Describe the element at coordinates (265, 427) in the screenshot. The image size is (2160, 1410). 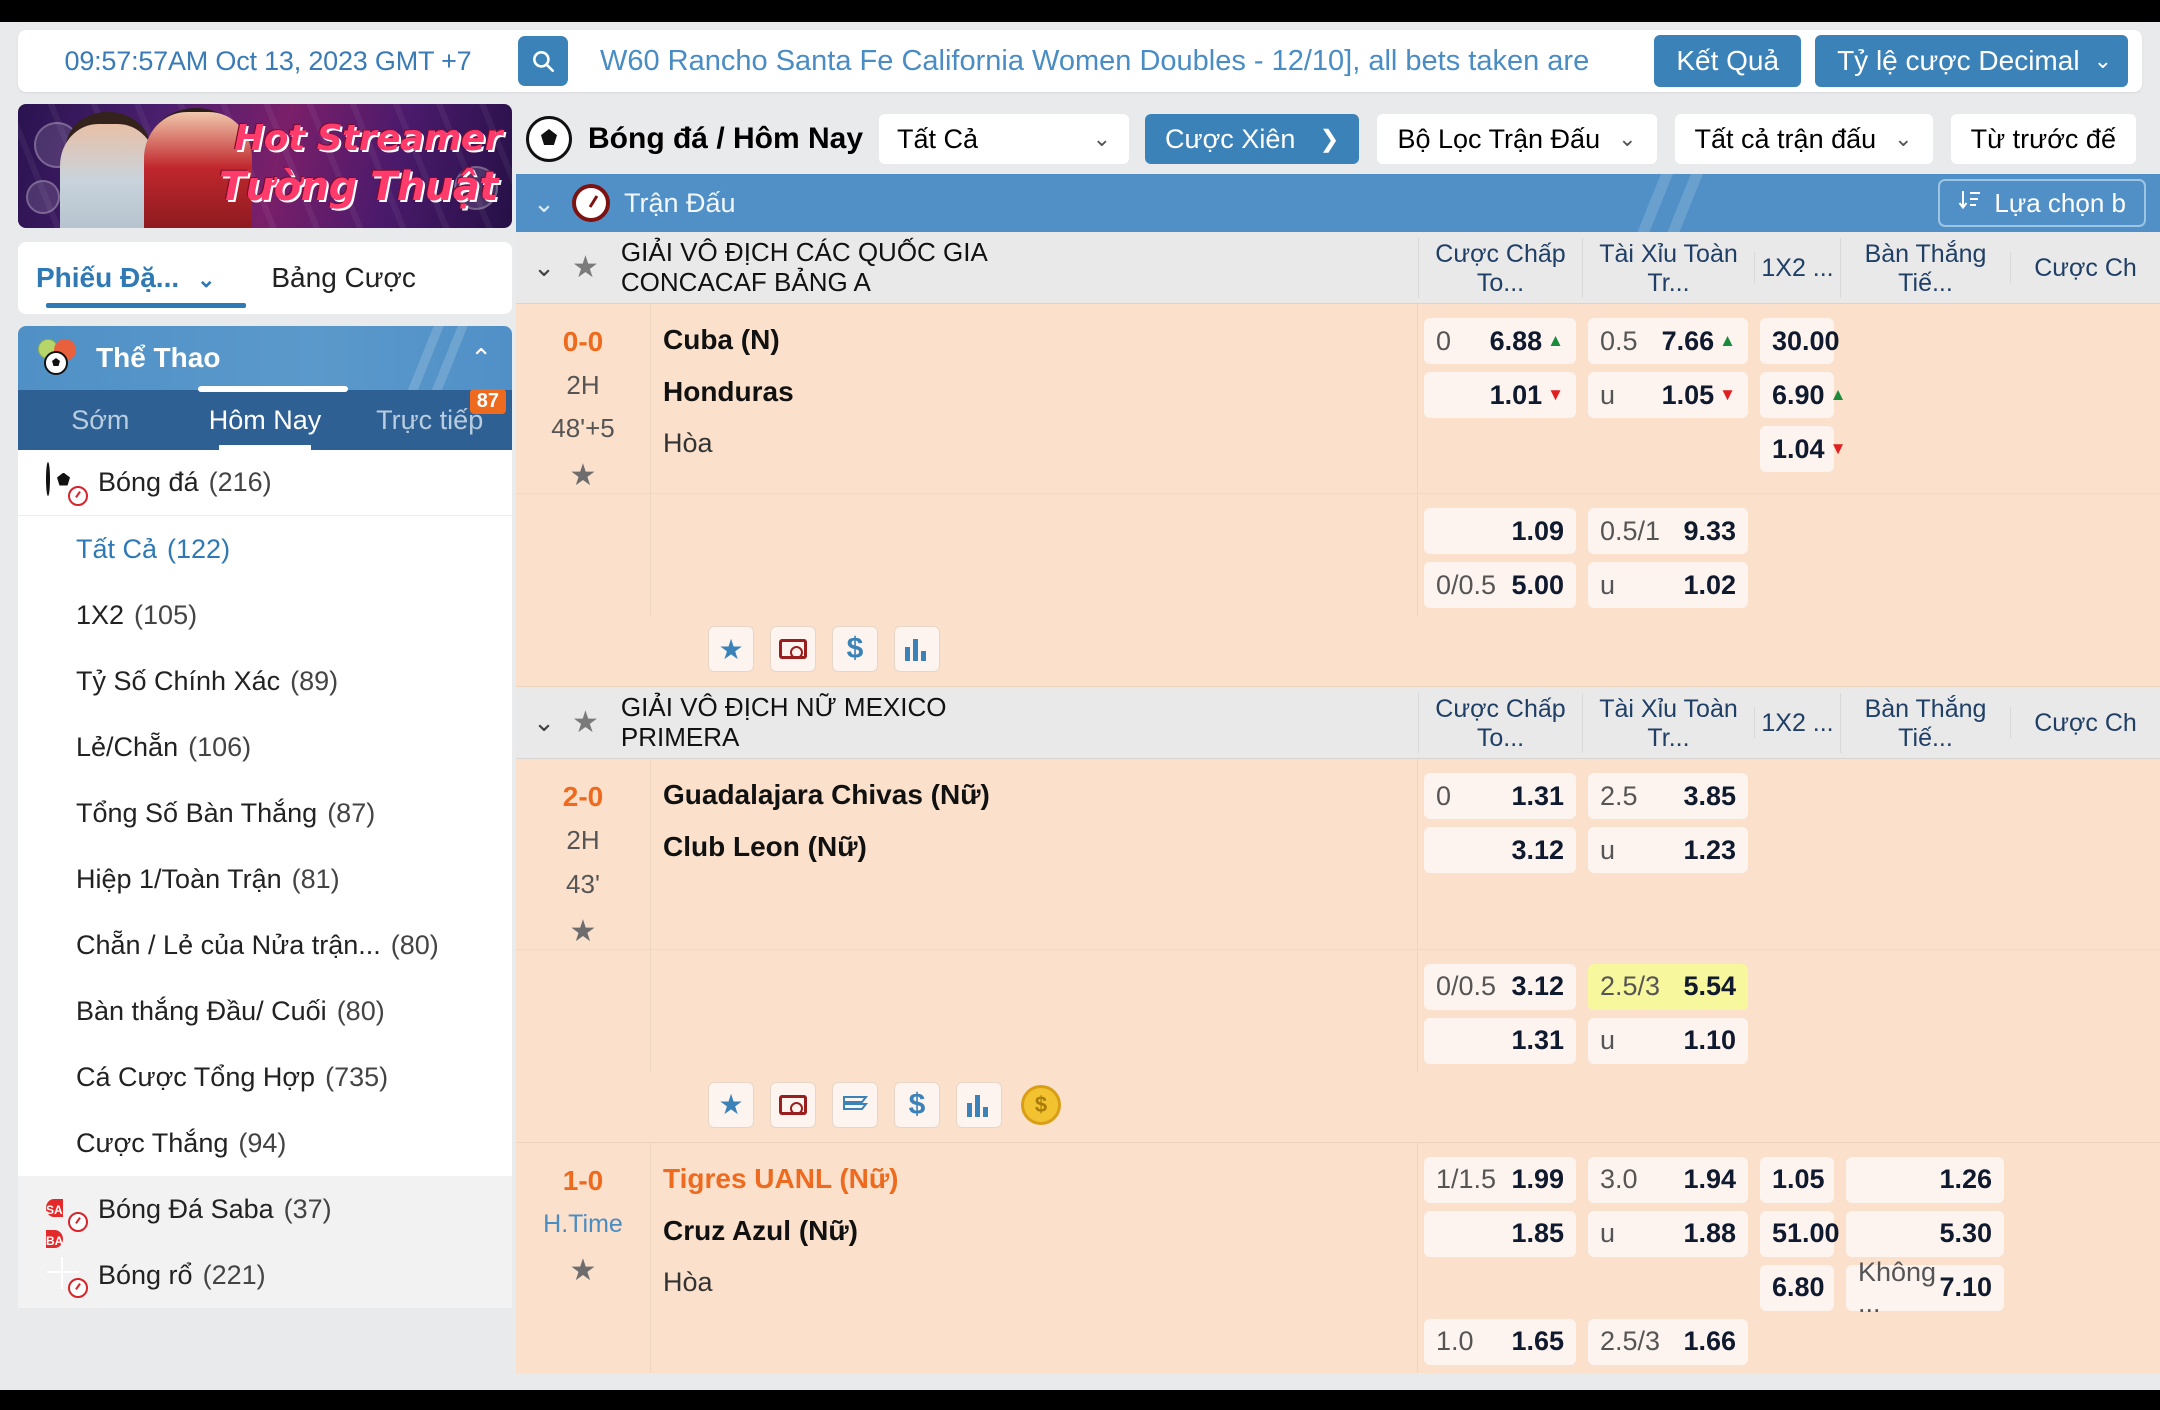
I see `subtab-today: Hôm Nay` at that location.